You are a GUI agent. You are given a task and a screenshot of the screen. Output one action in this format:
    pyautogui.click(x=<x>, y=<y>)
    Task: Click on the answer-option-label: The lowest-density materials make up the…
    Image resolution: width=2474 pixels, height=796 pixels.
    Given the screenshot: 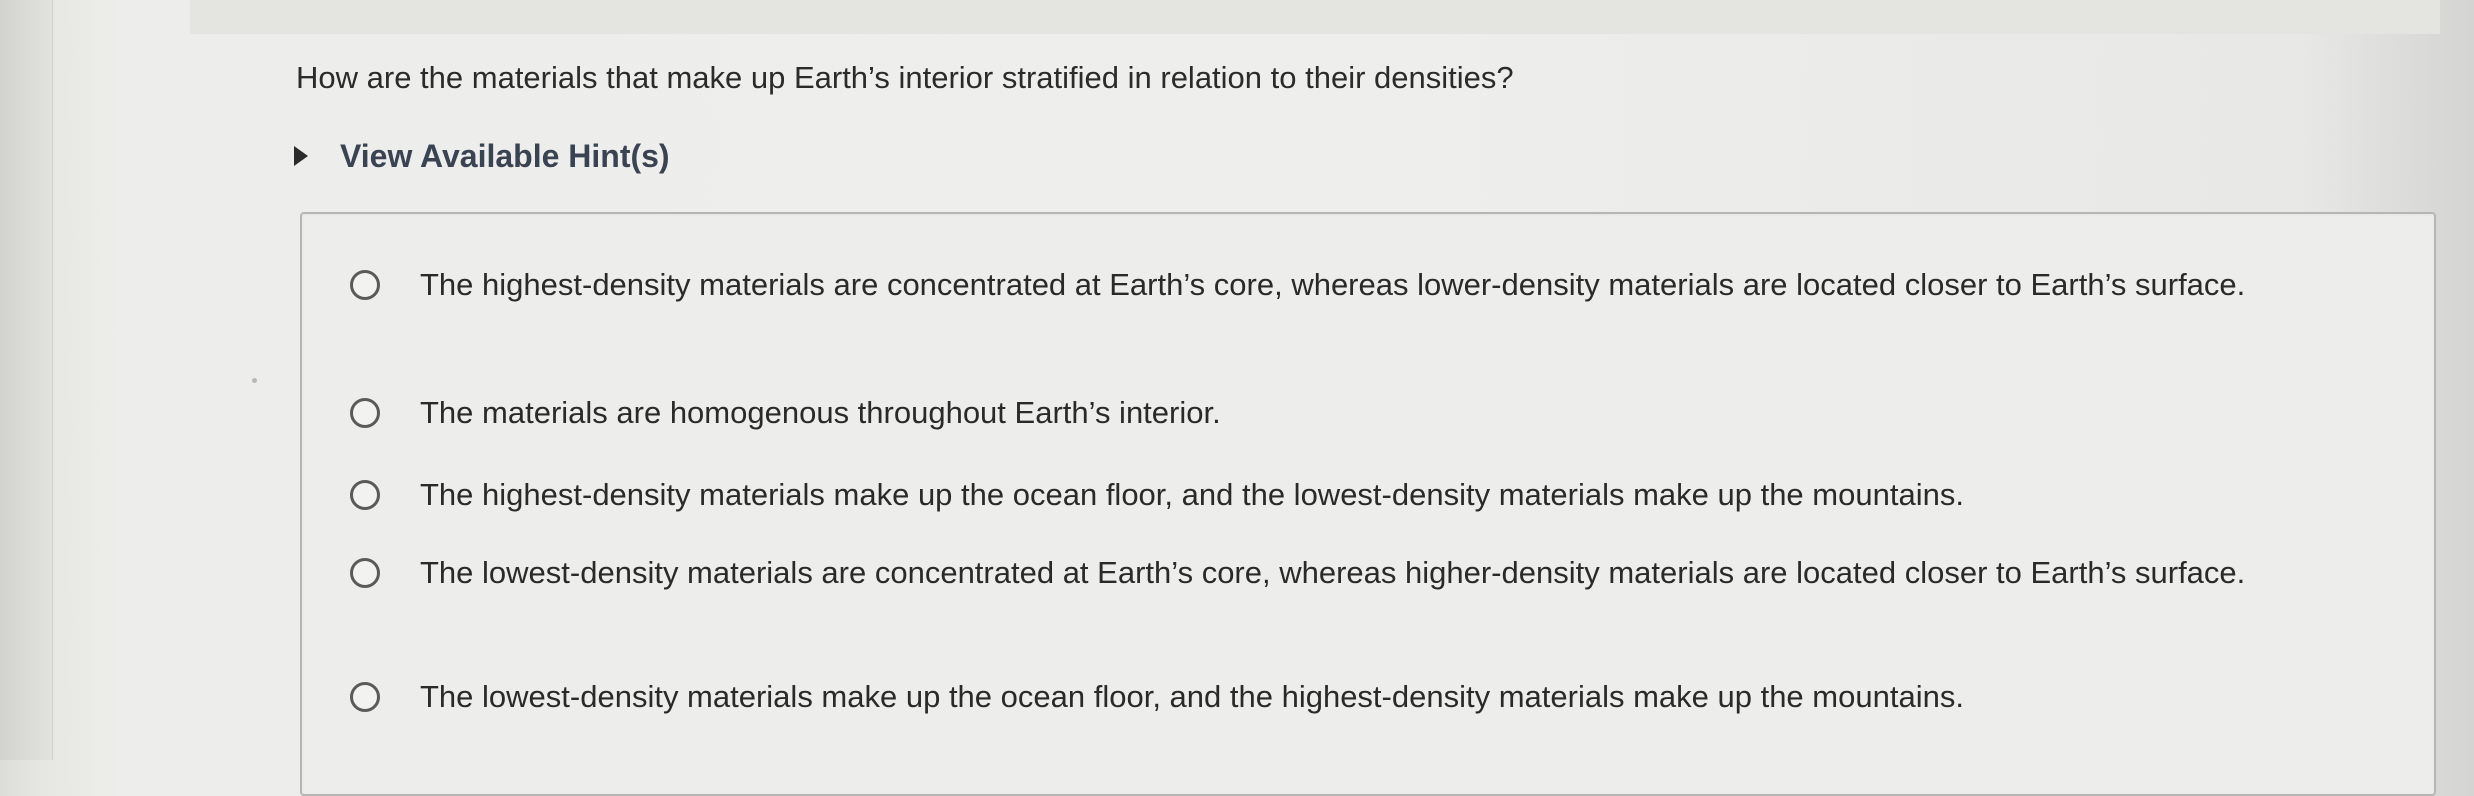 What is the action you would take?
    pyautogui.click(x=1365, y=696)
    